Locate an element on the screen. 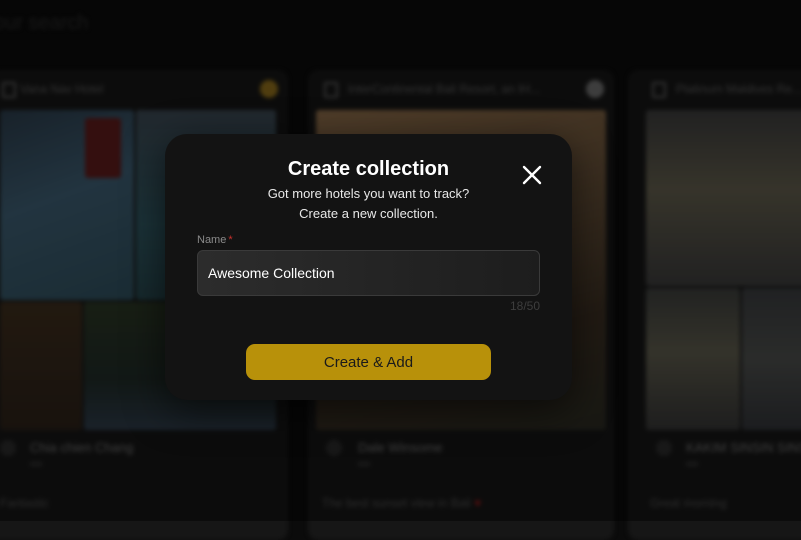 Image resolution: width=801 pixels, height=540 pixels. close-icon is located at coordinates (532, 175).